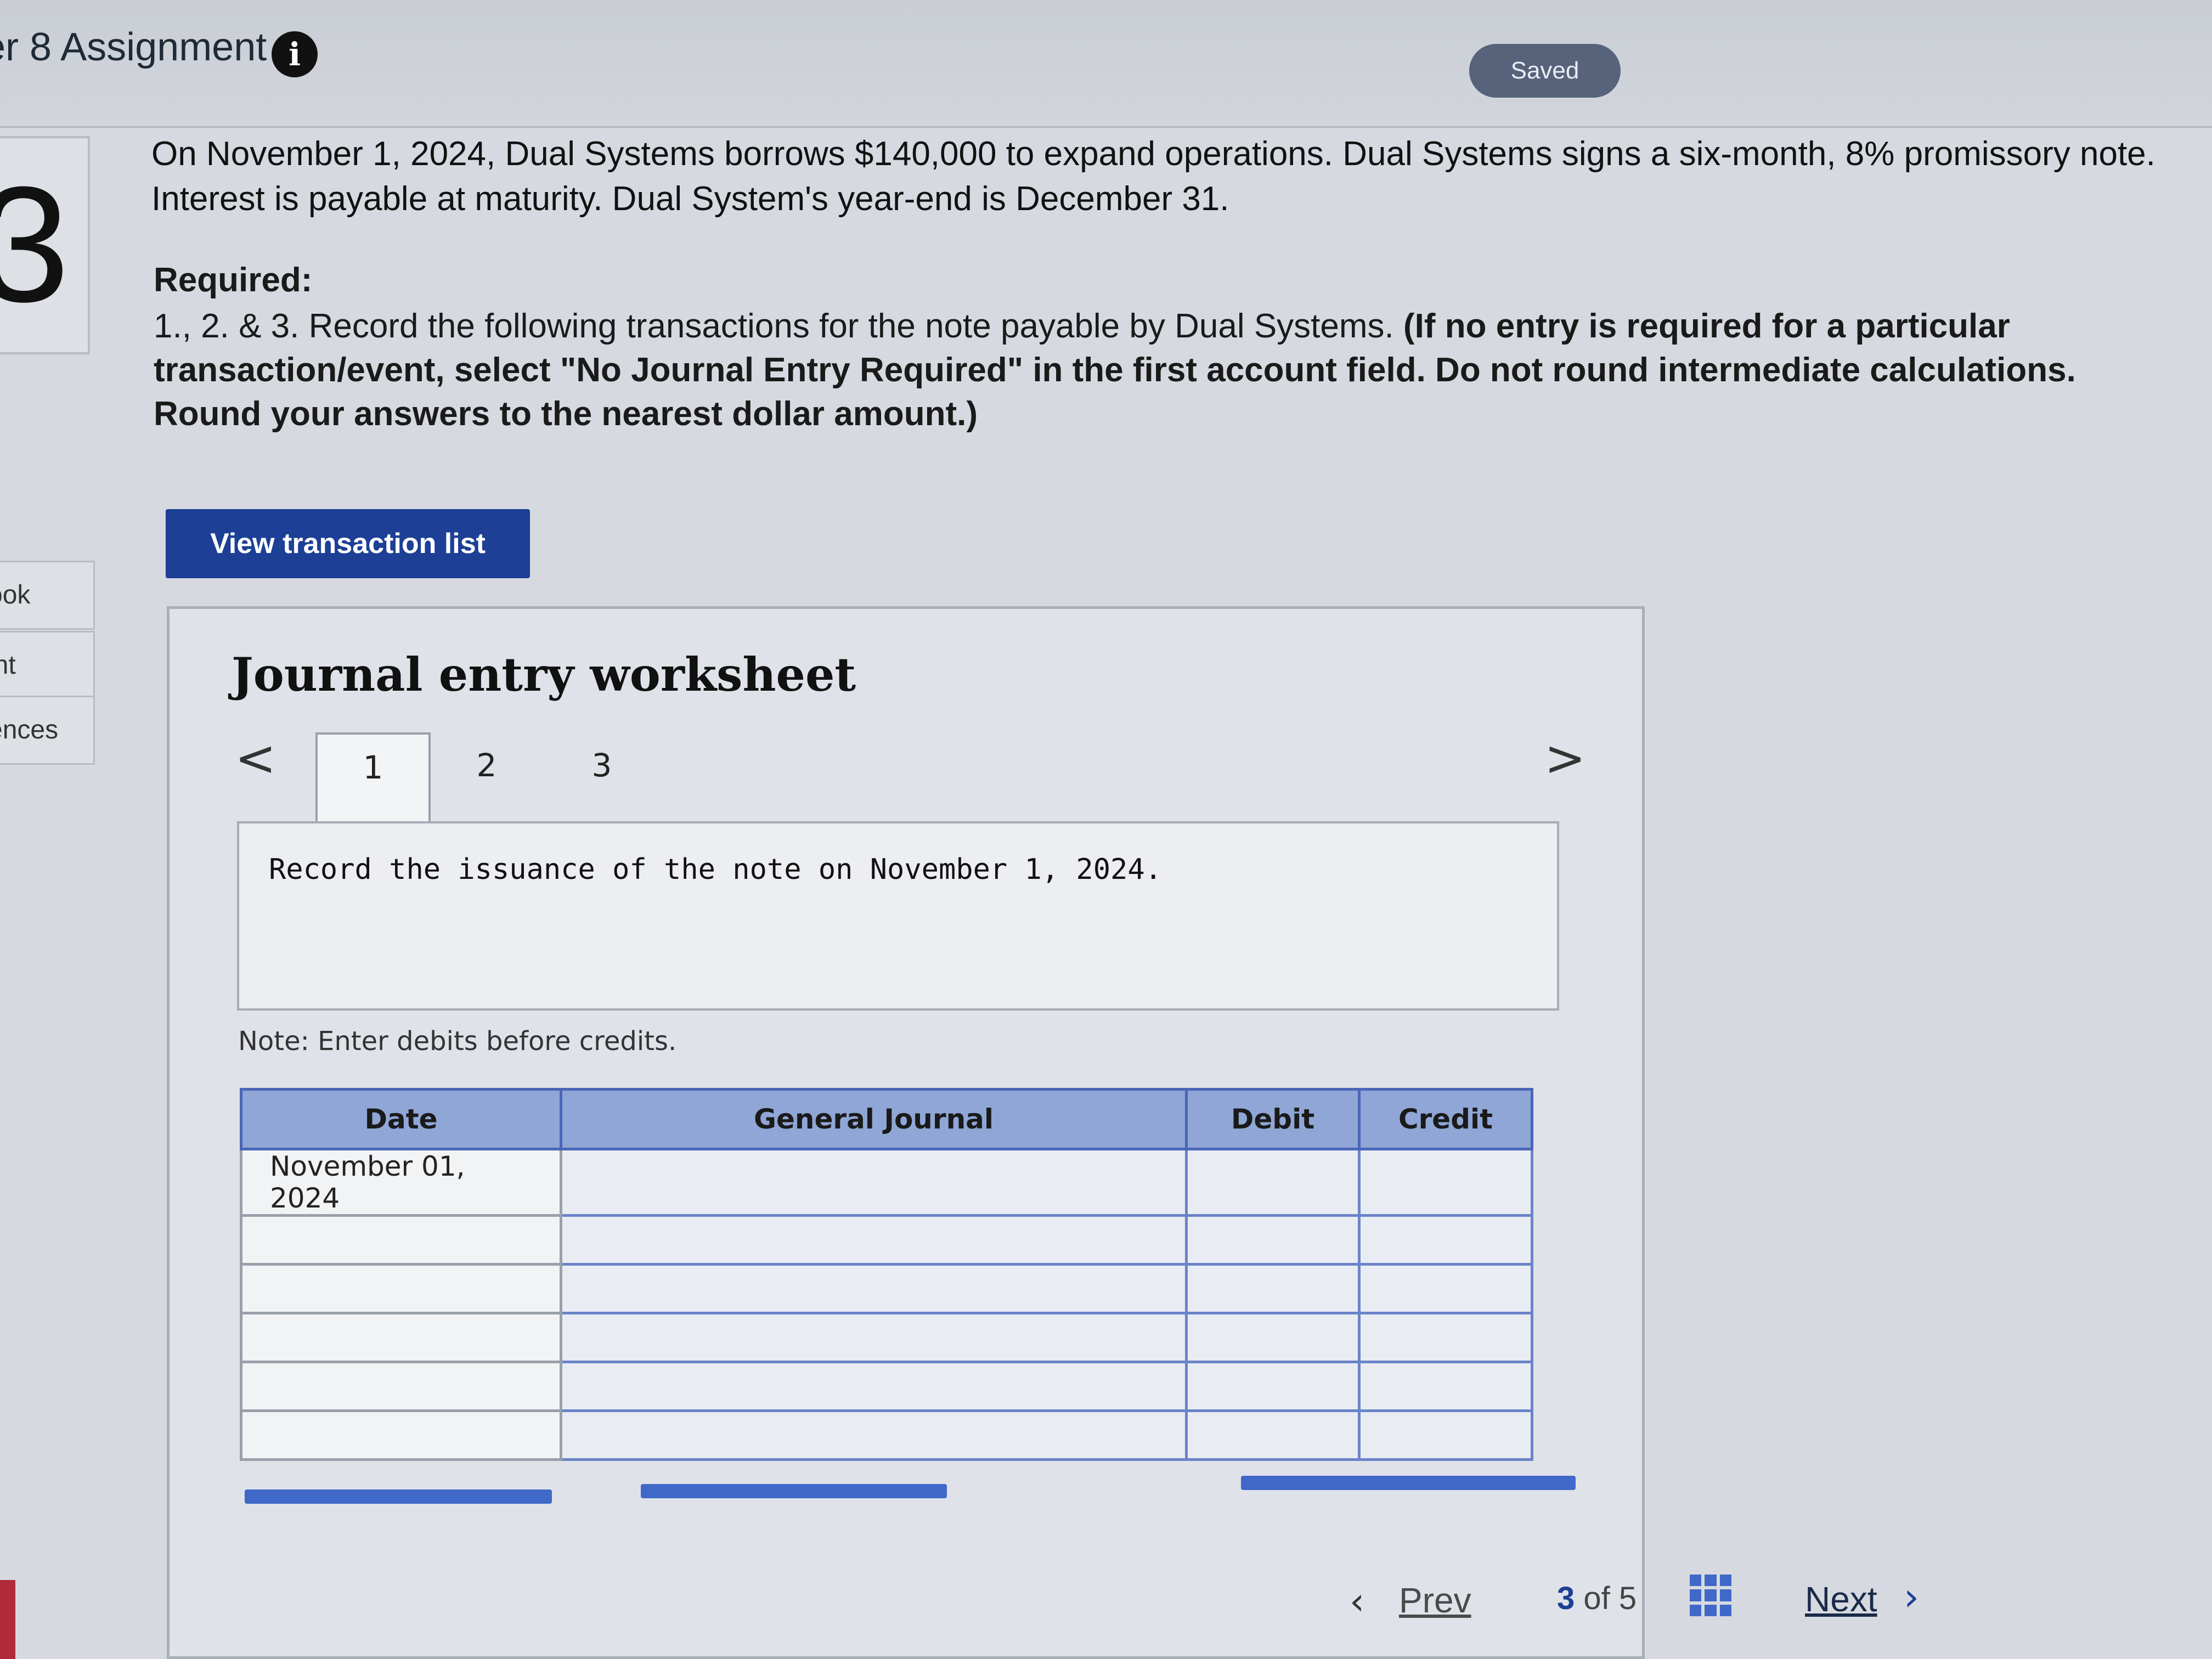  I want to click on header-general-journal: General Journal, so click(874, 1119).